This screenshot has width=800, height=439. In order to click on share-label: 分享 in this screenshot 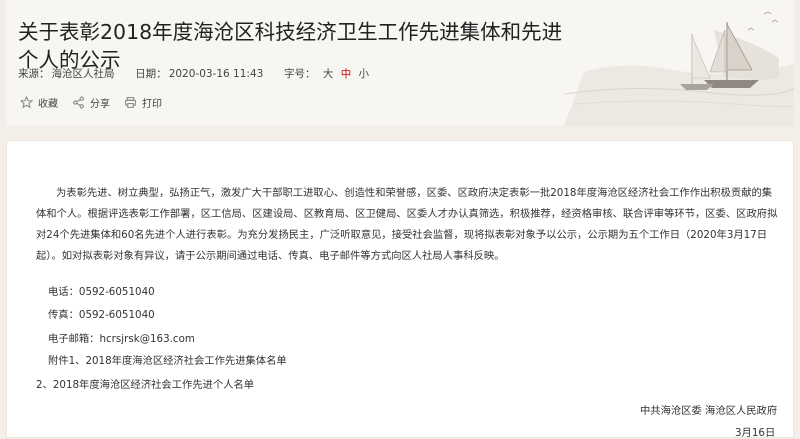, I will do `click(100, 104)`.